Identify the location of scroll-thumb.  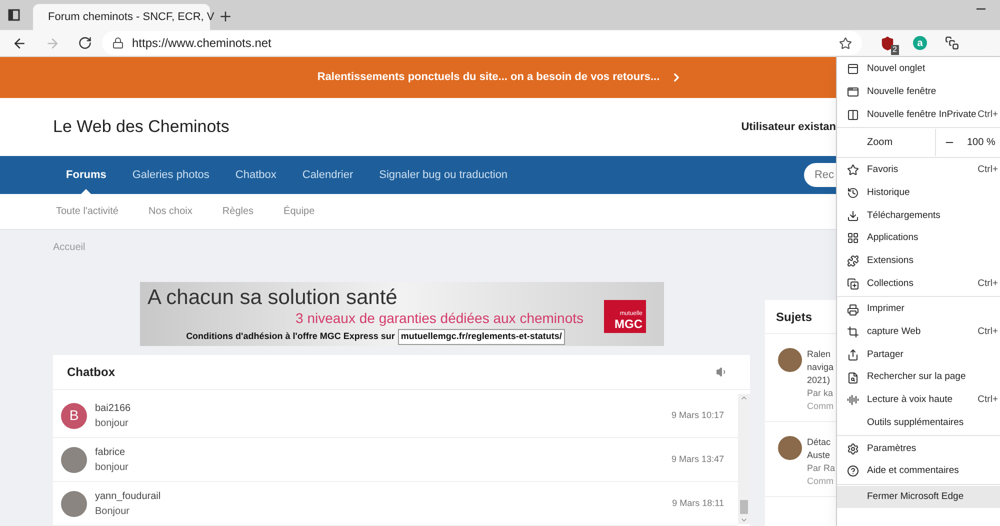
(744, 507).